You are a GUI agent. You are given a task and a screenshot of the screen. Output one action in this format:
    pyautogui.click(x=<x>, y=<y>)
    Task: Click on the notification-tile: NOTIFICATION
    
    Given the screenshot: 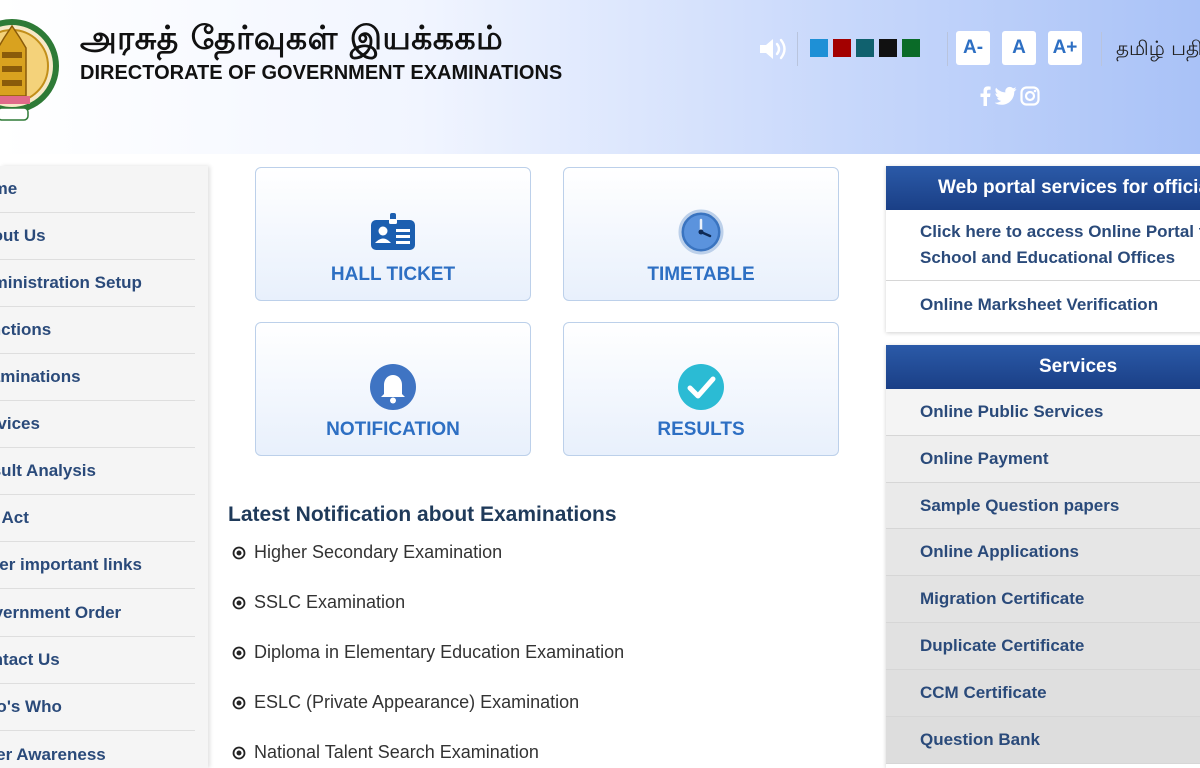 What is the action you would take?
    pyautogui.click(x=393, y=389)
    